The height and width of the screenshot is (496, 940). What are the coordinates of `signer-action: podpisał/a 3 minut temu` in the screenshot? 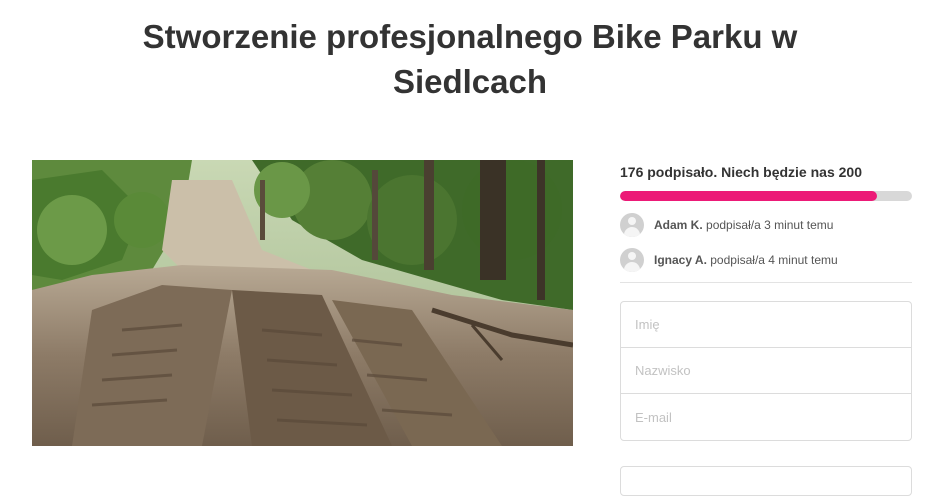 It's located at (770, 225).